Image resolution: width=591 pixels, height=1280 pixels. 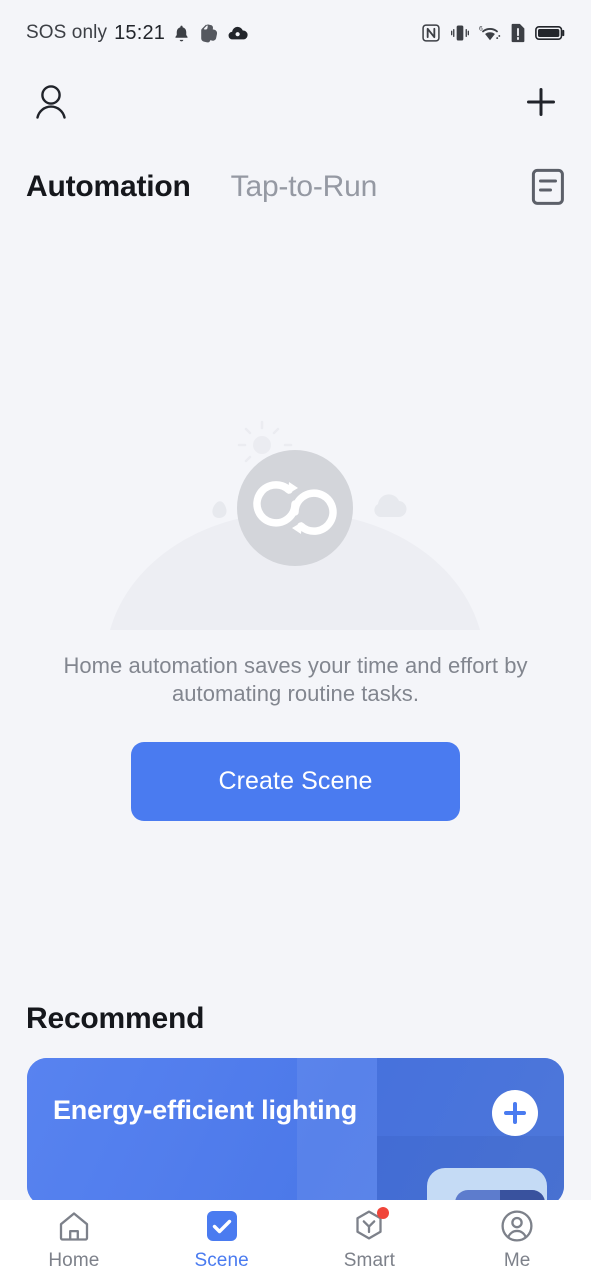 What do you see at coordinates (222, 1226) in the screenshot?
I see `check-square-icon` at bounding box center [222, 1226].